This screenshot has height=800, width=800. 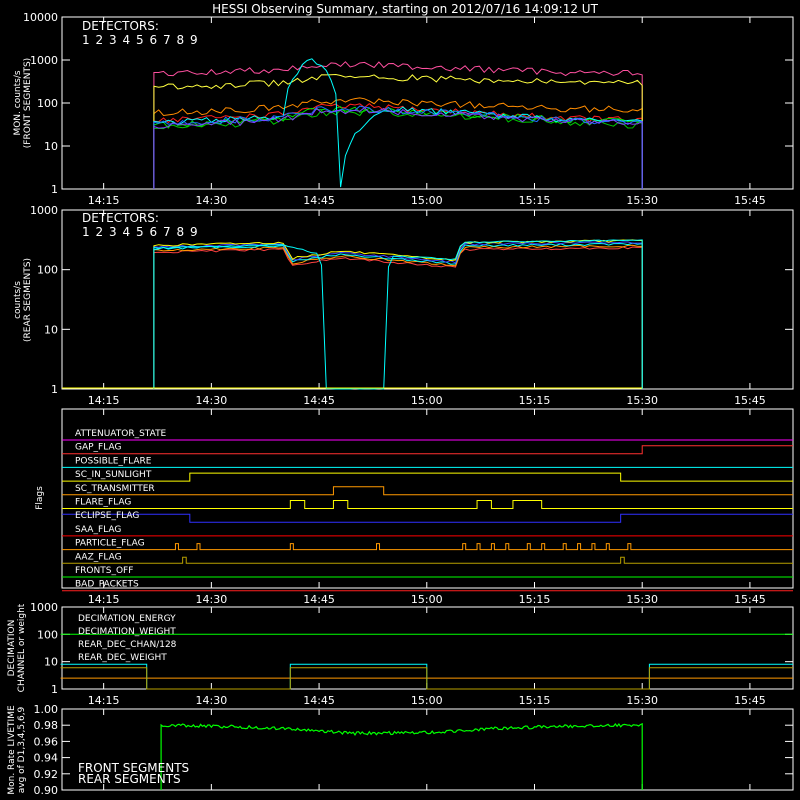 What do you see at coordinates (40, 498) in the screenshot?
I see `flags-ylabel: Flags` at bounding box center [40, 498].